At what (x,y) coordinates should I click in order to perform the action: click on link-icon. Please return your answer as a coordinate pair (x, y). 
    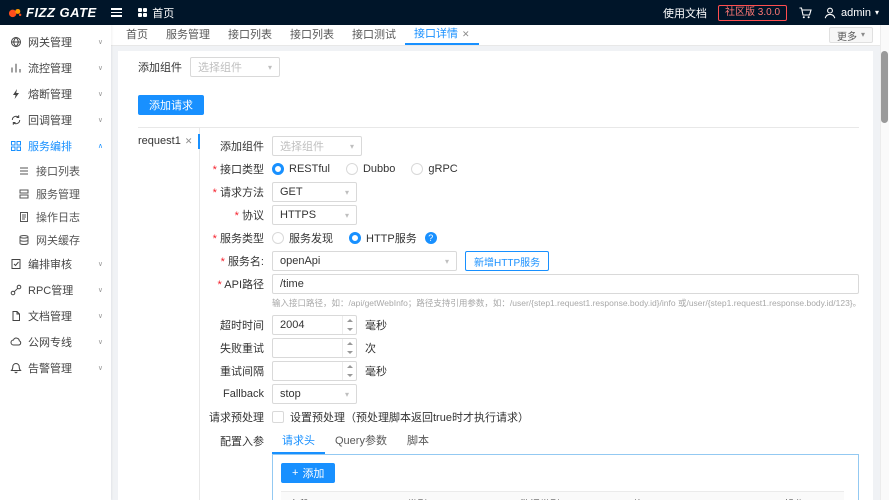
    Looking at the image, I should click on (16, 290).